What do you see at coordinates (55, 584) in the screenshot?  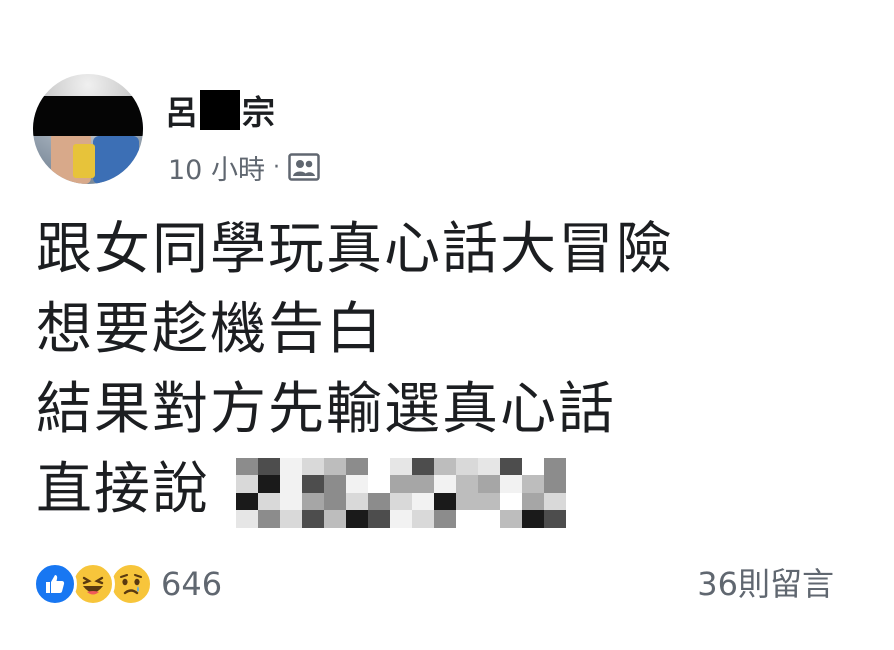 I see `like-icon` at bounding box center [55, 584].